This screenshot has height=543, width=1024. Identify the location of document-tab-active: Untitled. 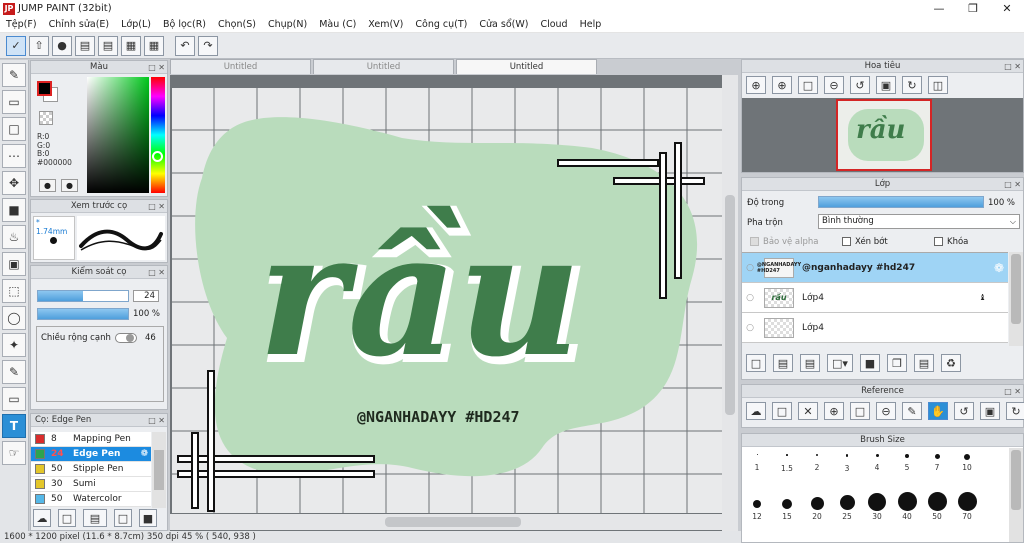
(526, 66).